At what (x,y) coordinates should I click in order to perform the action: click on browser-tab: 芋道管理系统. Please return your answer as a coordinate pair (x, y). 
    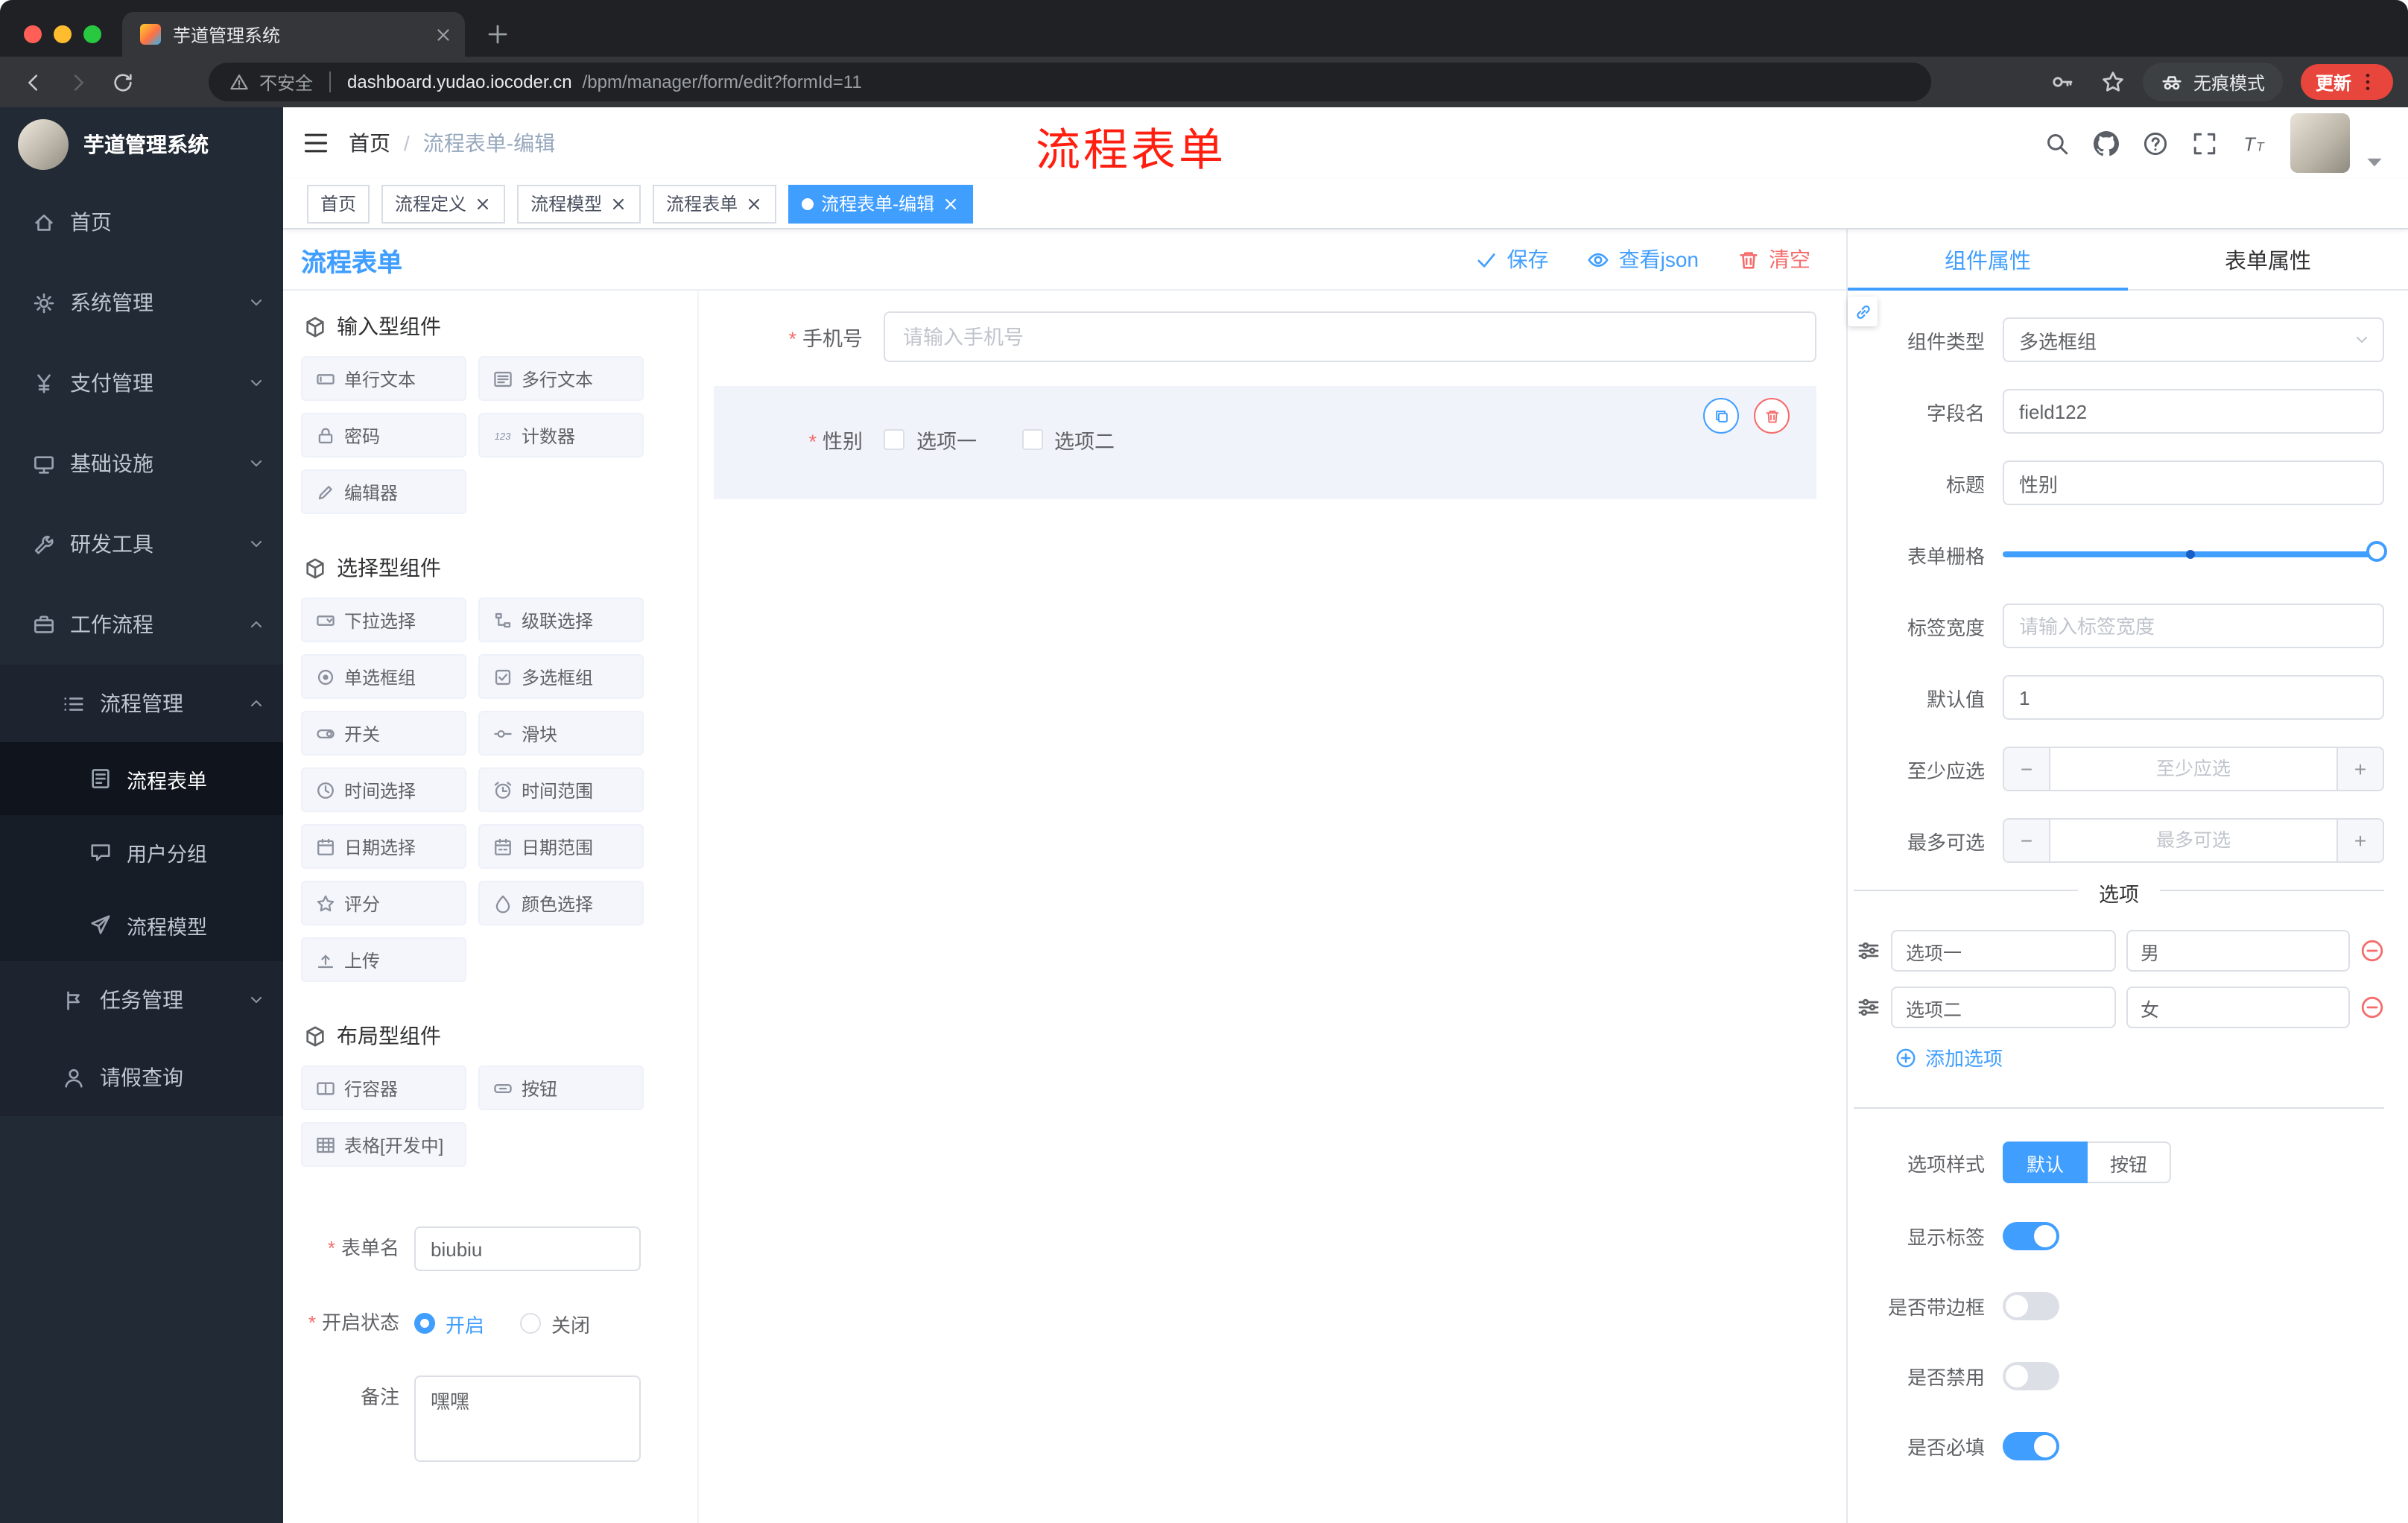
    Looking at the image, I should click on (293, 35).